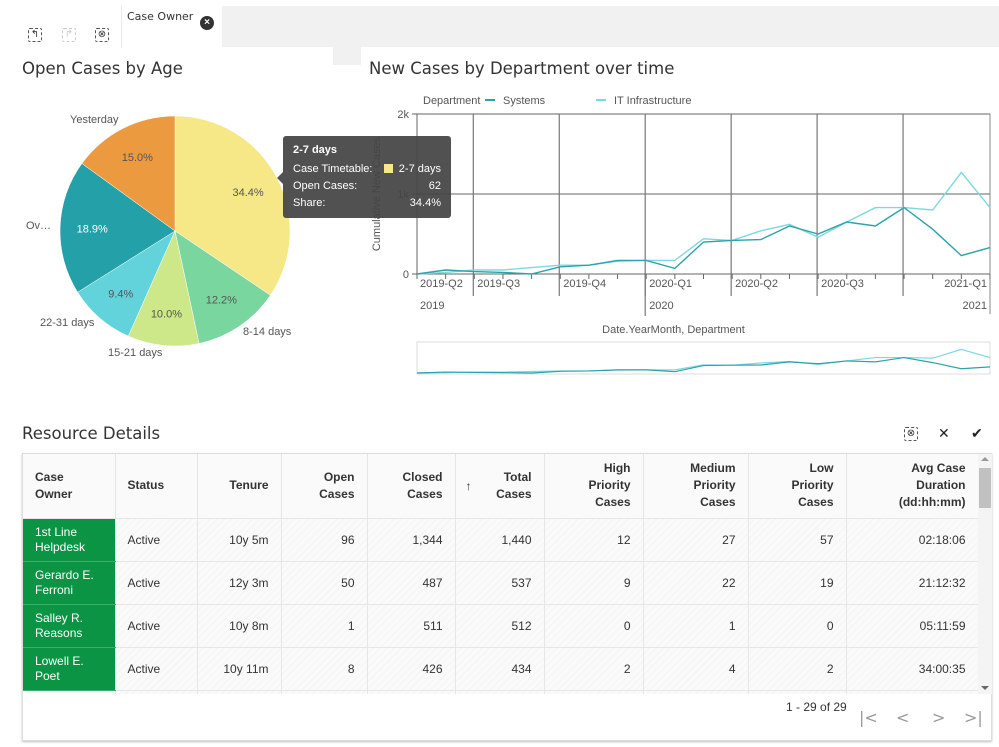  Describe the element at coordinates (411, 486) in the screenshot. I see `column-header: Closed Cases` at that location.